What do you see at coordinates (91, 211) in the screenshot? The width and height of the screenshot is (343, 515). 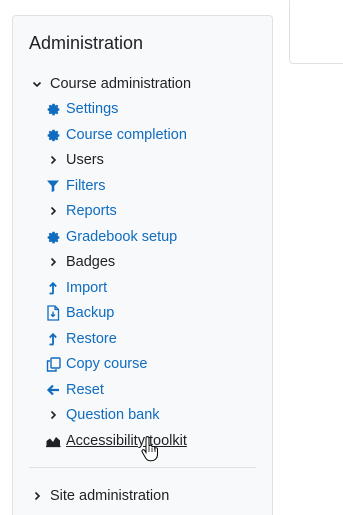 I see `nav-item-label: Reports` at bounding box center [91, 211].